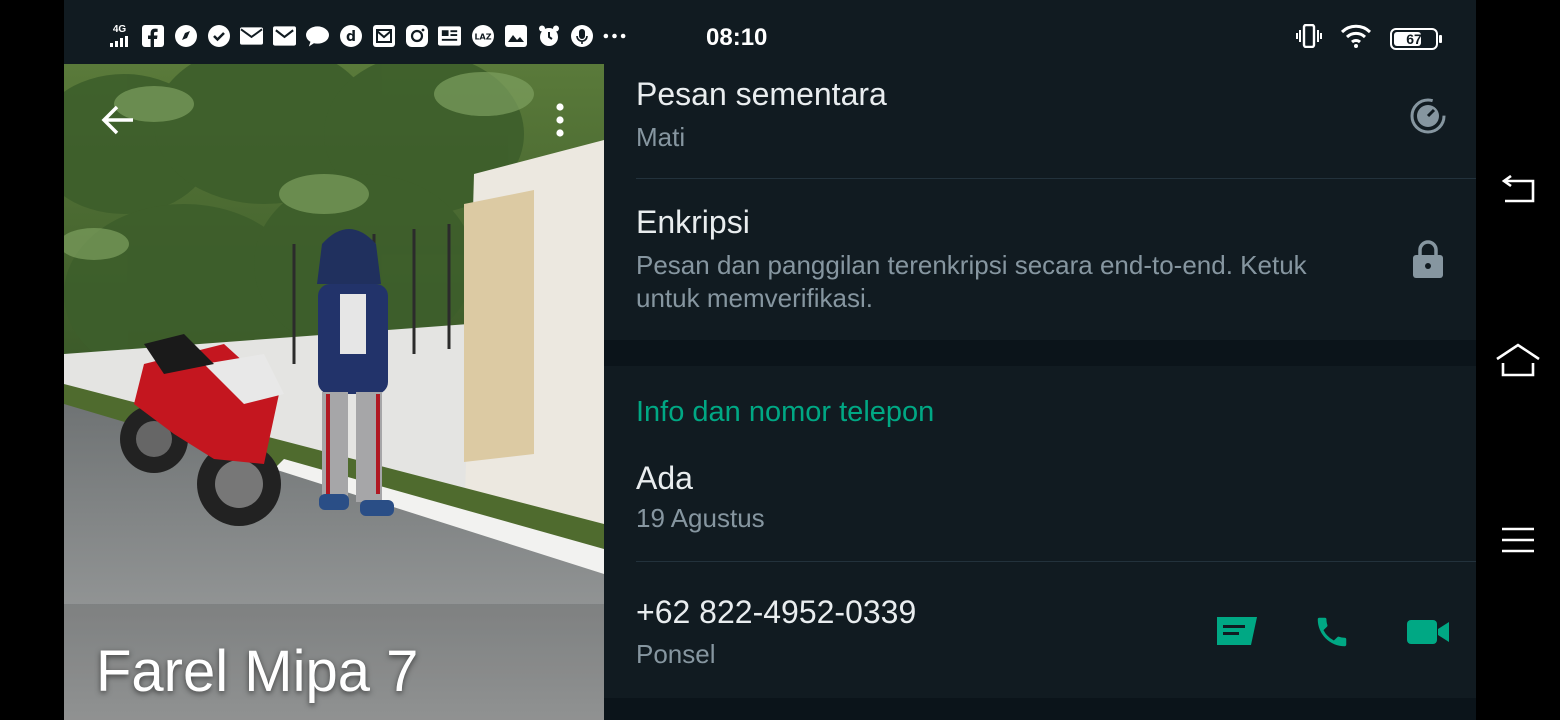  What do you see at coordinates (661, 137) in the screenshot?
I see `disappearing-messages-value: Mati` at bounding box center [661, 137].